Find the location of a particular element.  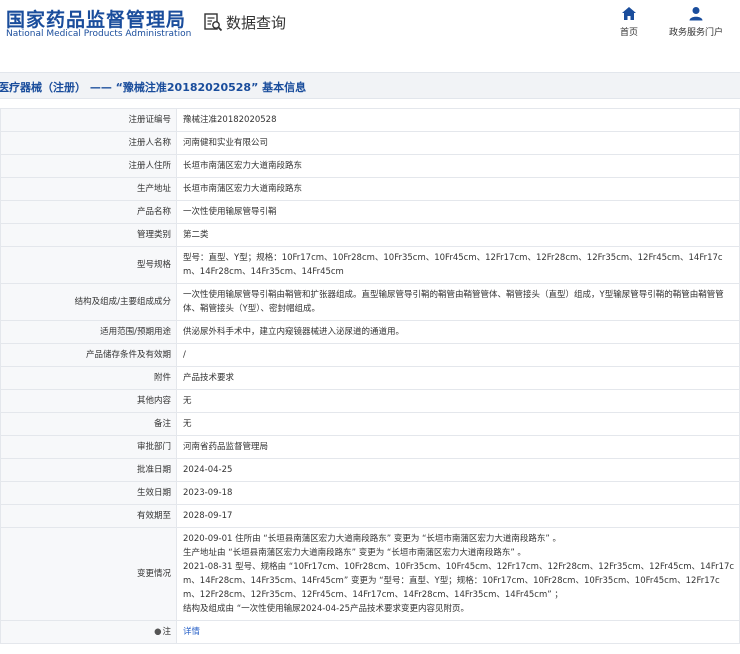

nav-home: 首页 is located at coordinates (629, 22).